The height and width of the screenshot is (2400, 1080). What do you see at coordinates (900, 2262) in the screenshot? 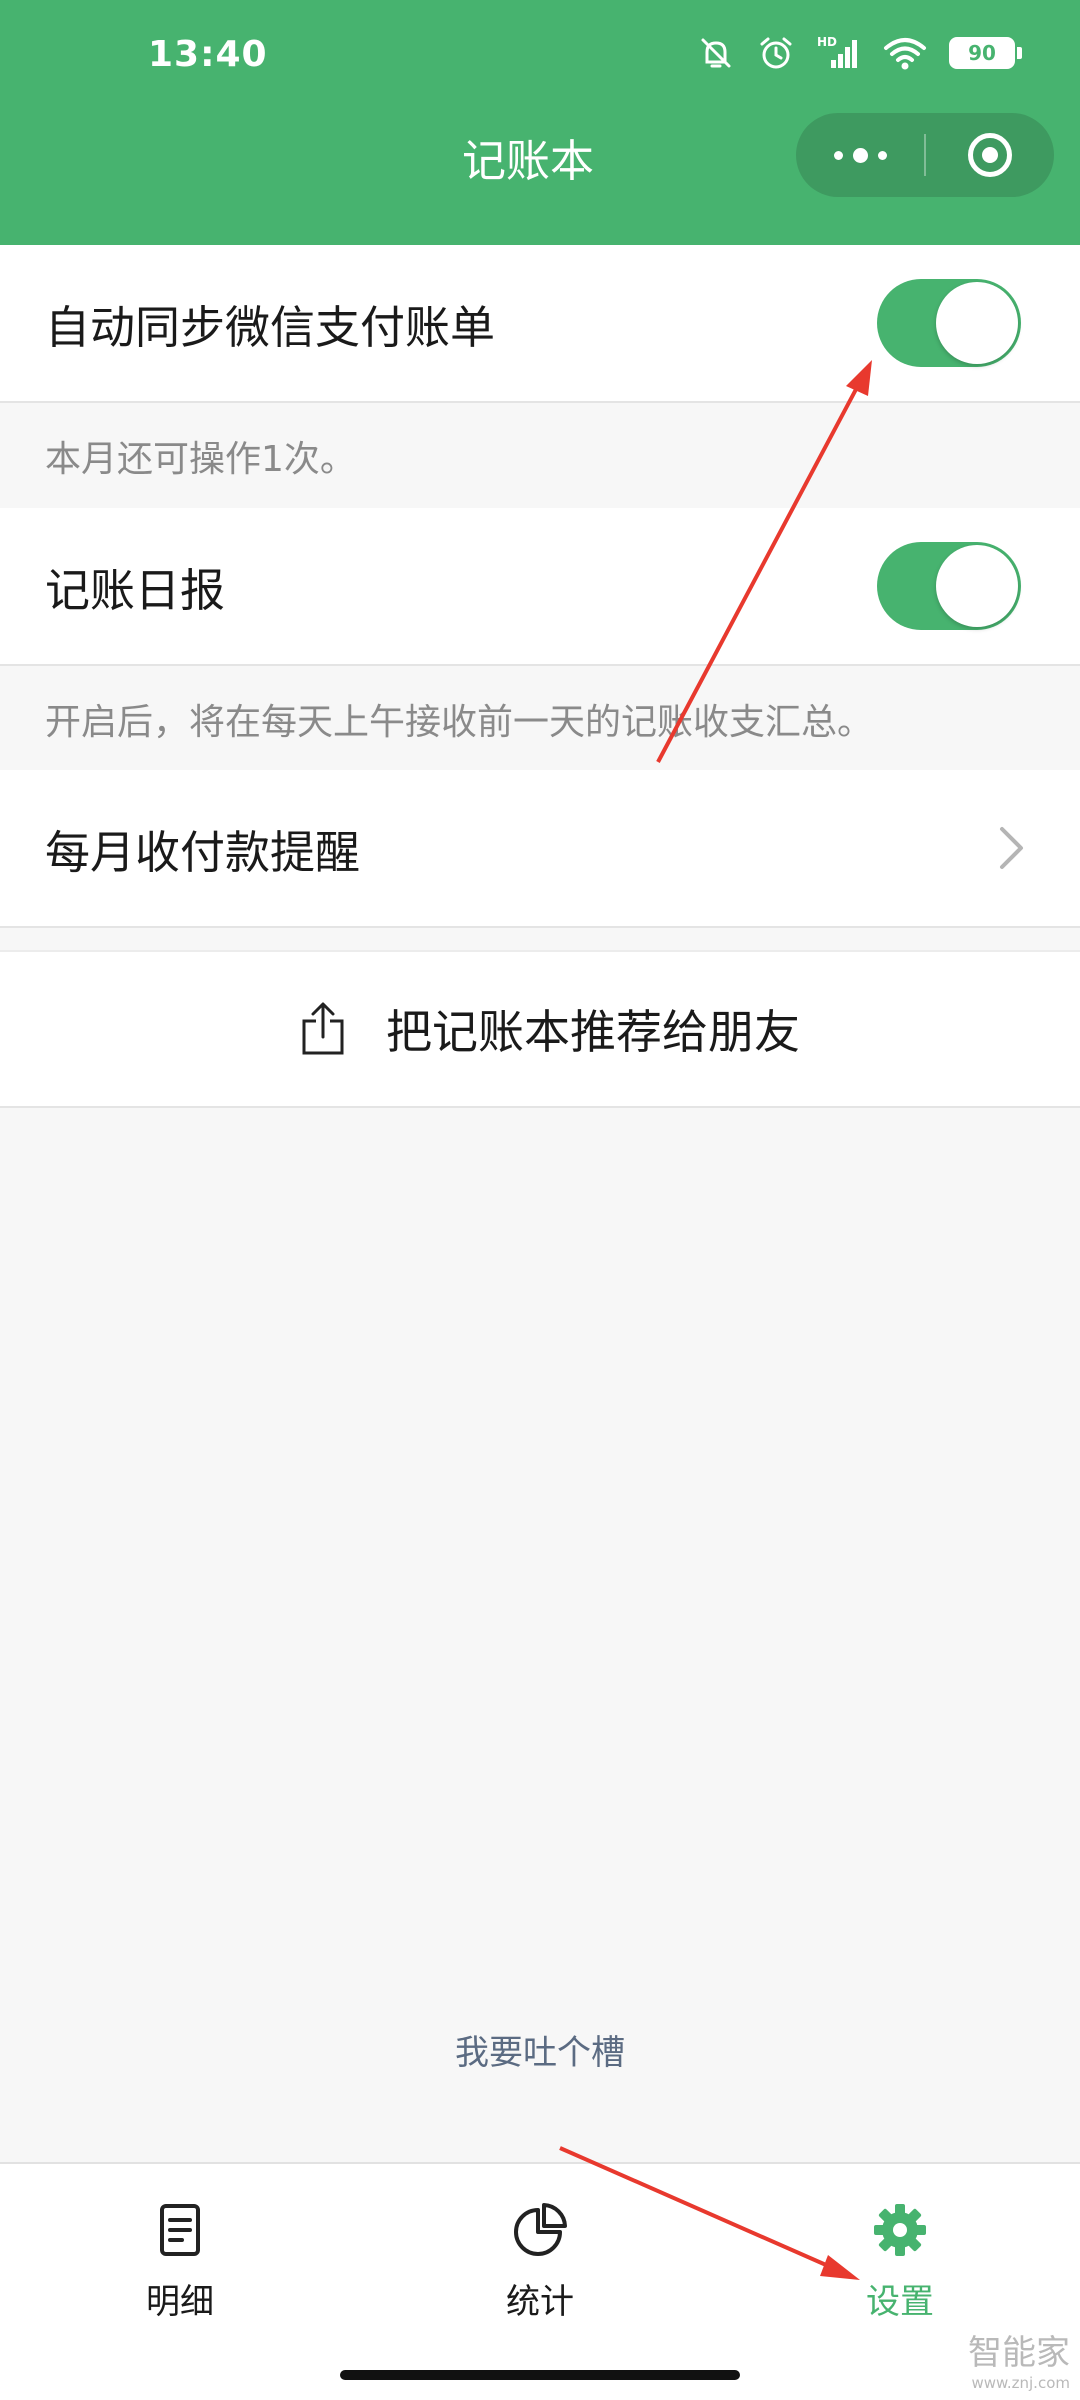
I see `tab-settings: 设置` at bounding box center [900, 2262].